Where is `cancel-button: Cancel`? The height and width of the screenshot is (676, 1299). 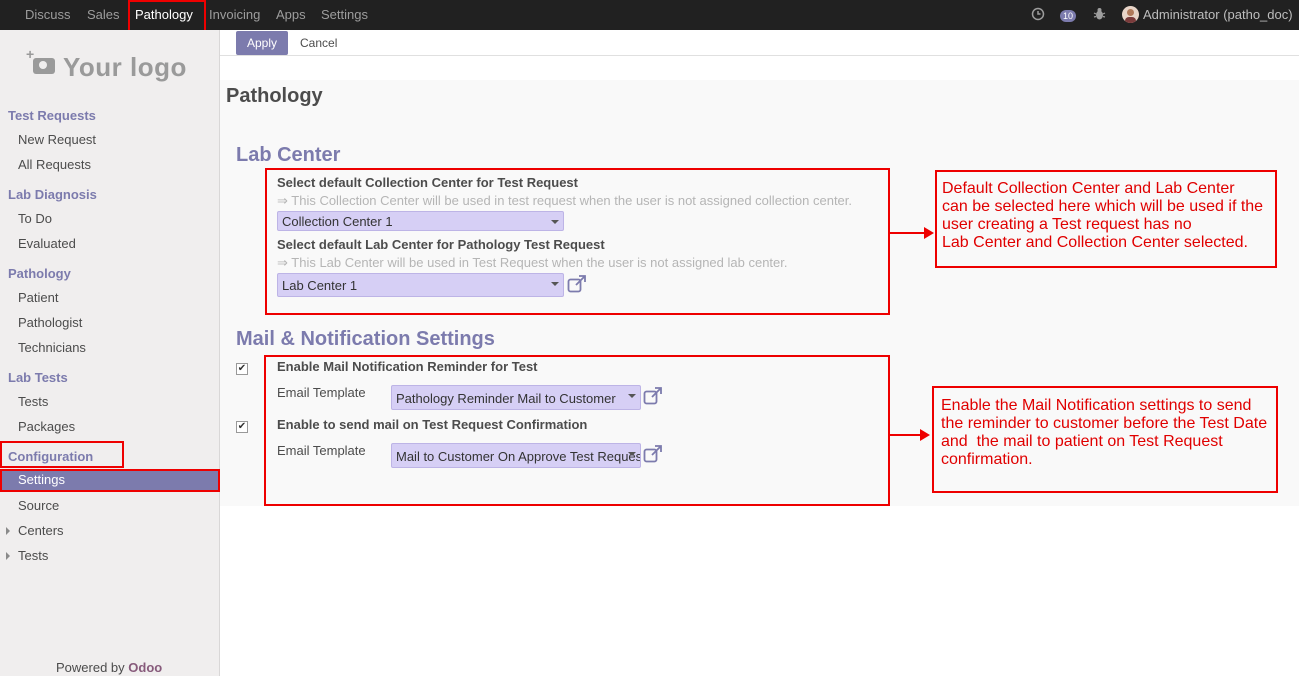 cancel-button: Cancel is located at coordinates (318, 43).